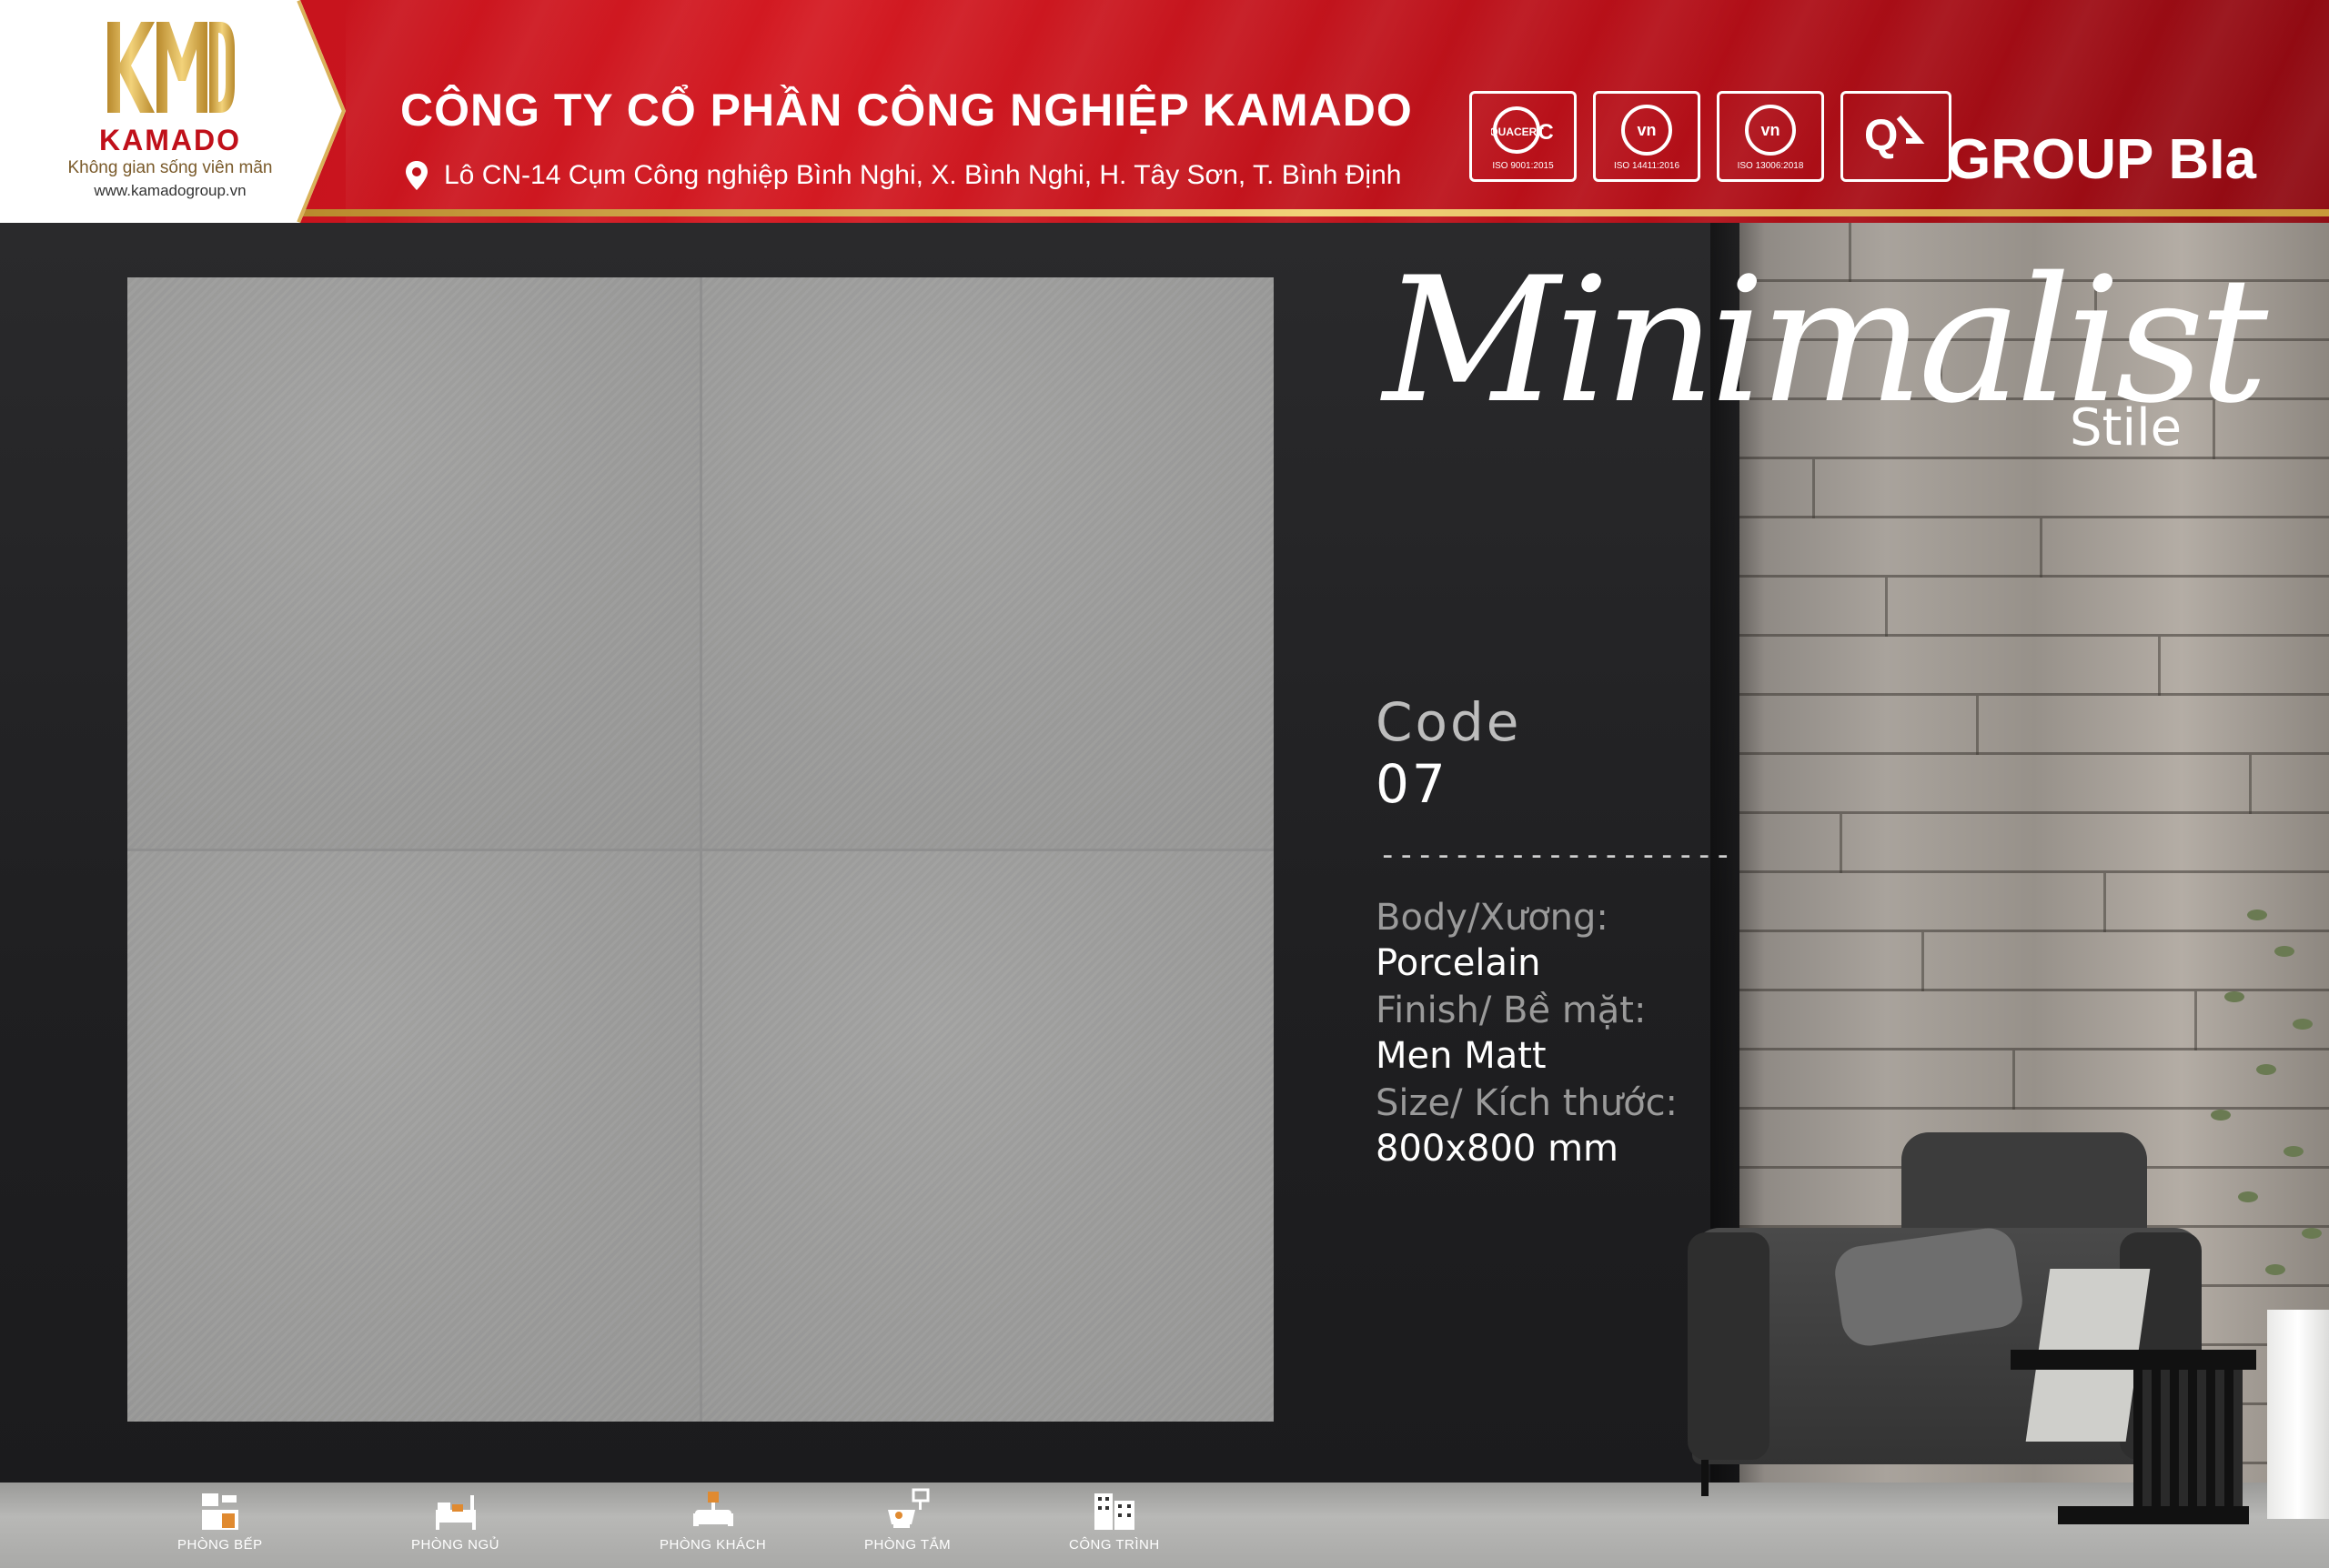 The image size is (2329, 1568). What do you see at coordinates (2298, 1414) in the screenshot?
I see `plant-pot` at bounding box center [2298, 1414].